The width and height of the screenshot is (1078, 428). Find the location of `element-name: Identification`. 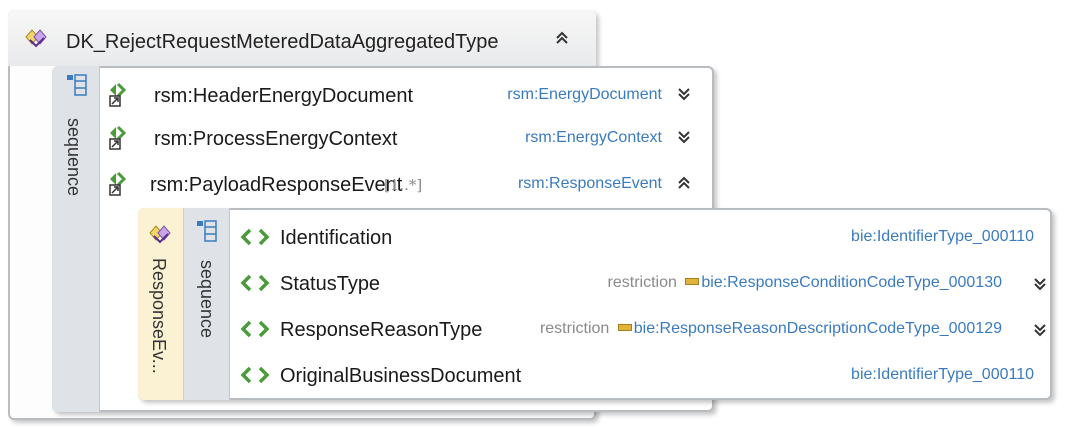

element-name: Identification is located at coordinates (336, 238).